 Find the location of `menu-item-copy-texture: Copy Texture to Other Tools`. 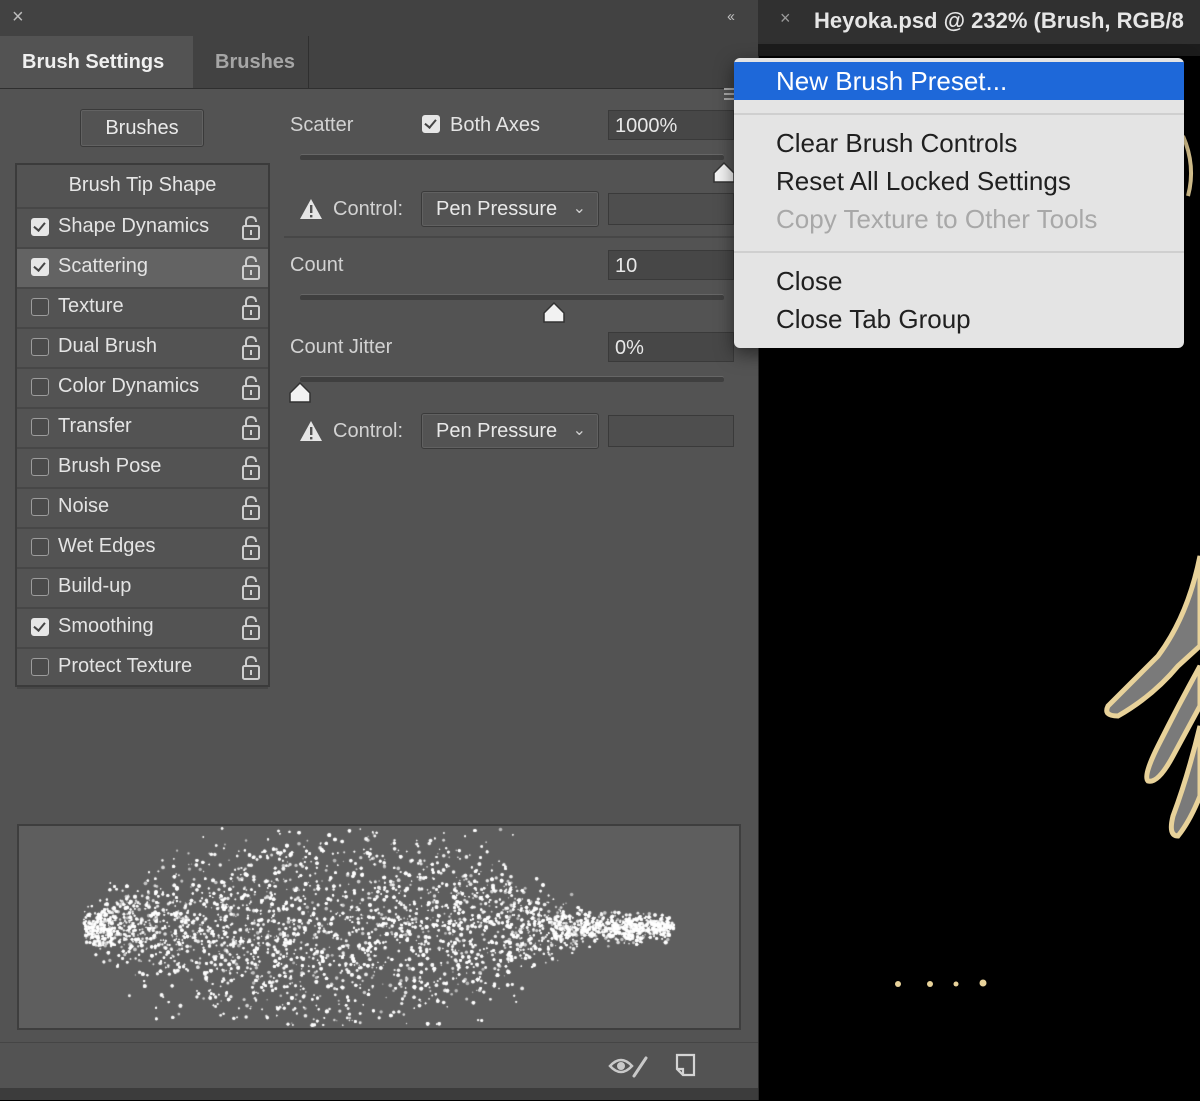

menu-item-copy-texture: Copy Texture to Other Tools is located at coordinates (937, 219).